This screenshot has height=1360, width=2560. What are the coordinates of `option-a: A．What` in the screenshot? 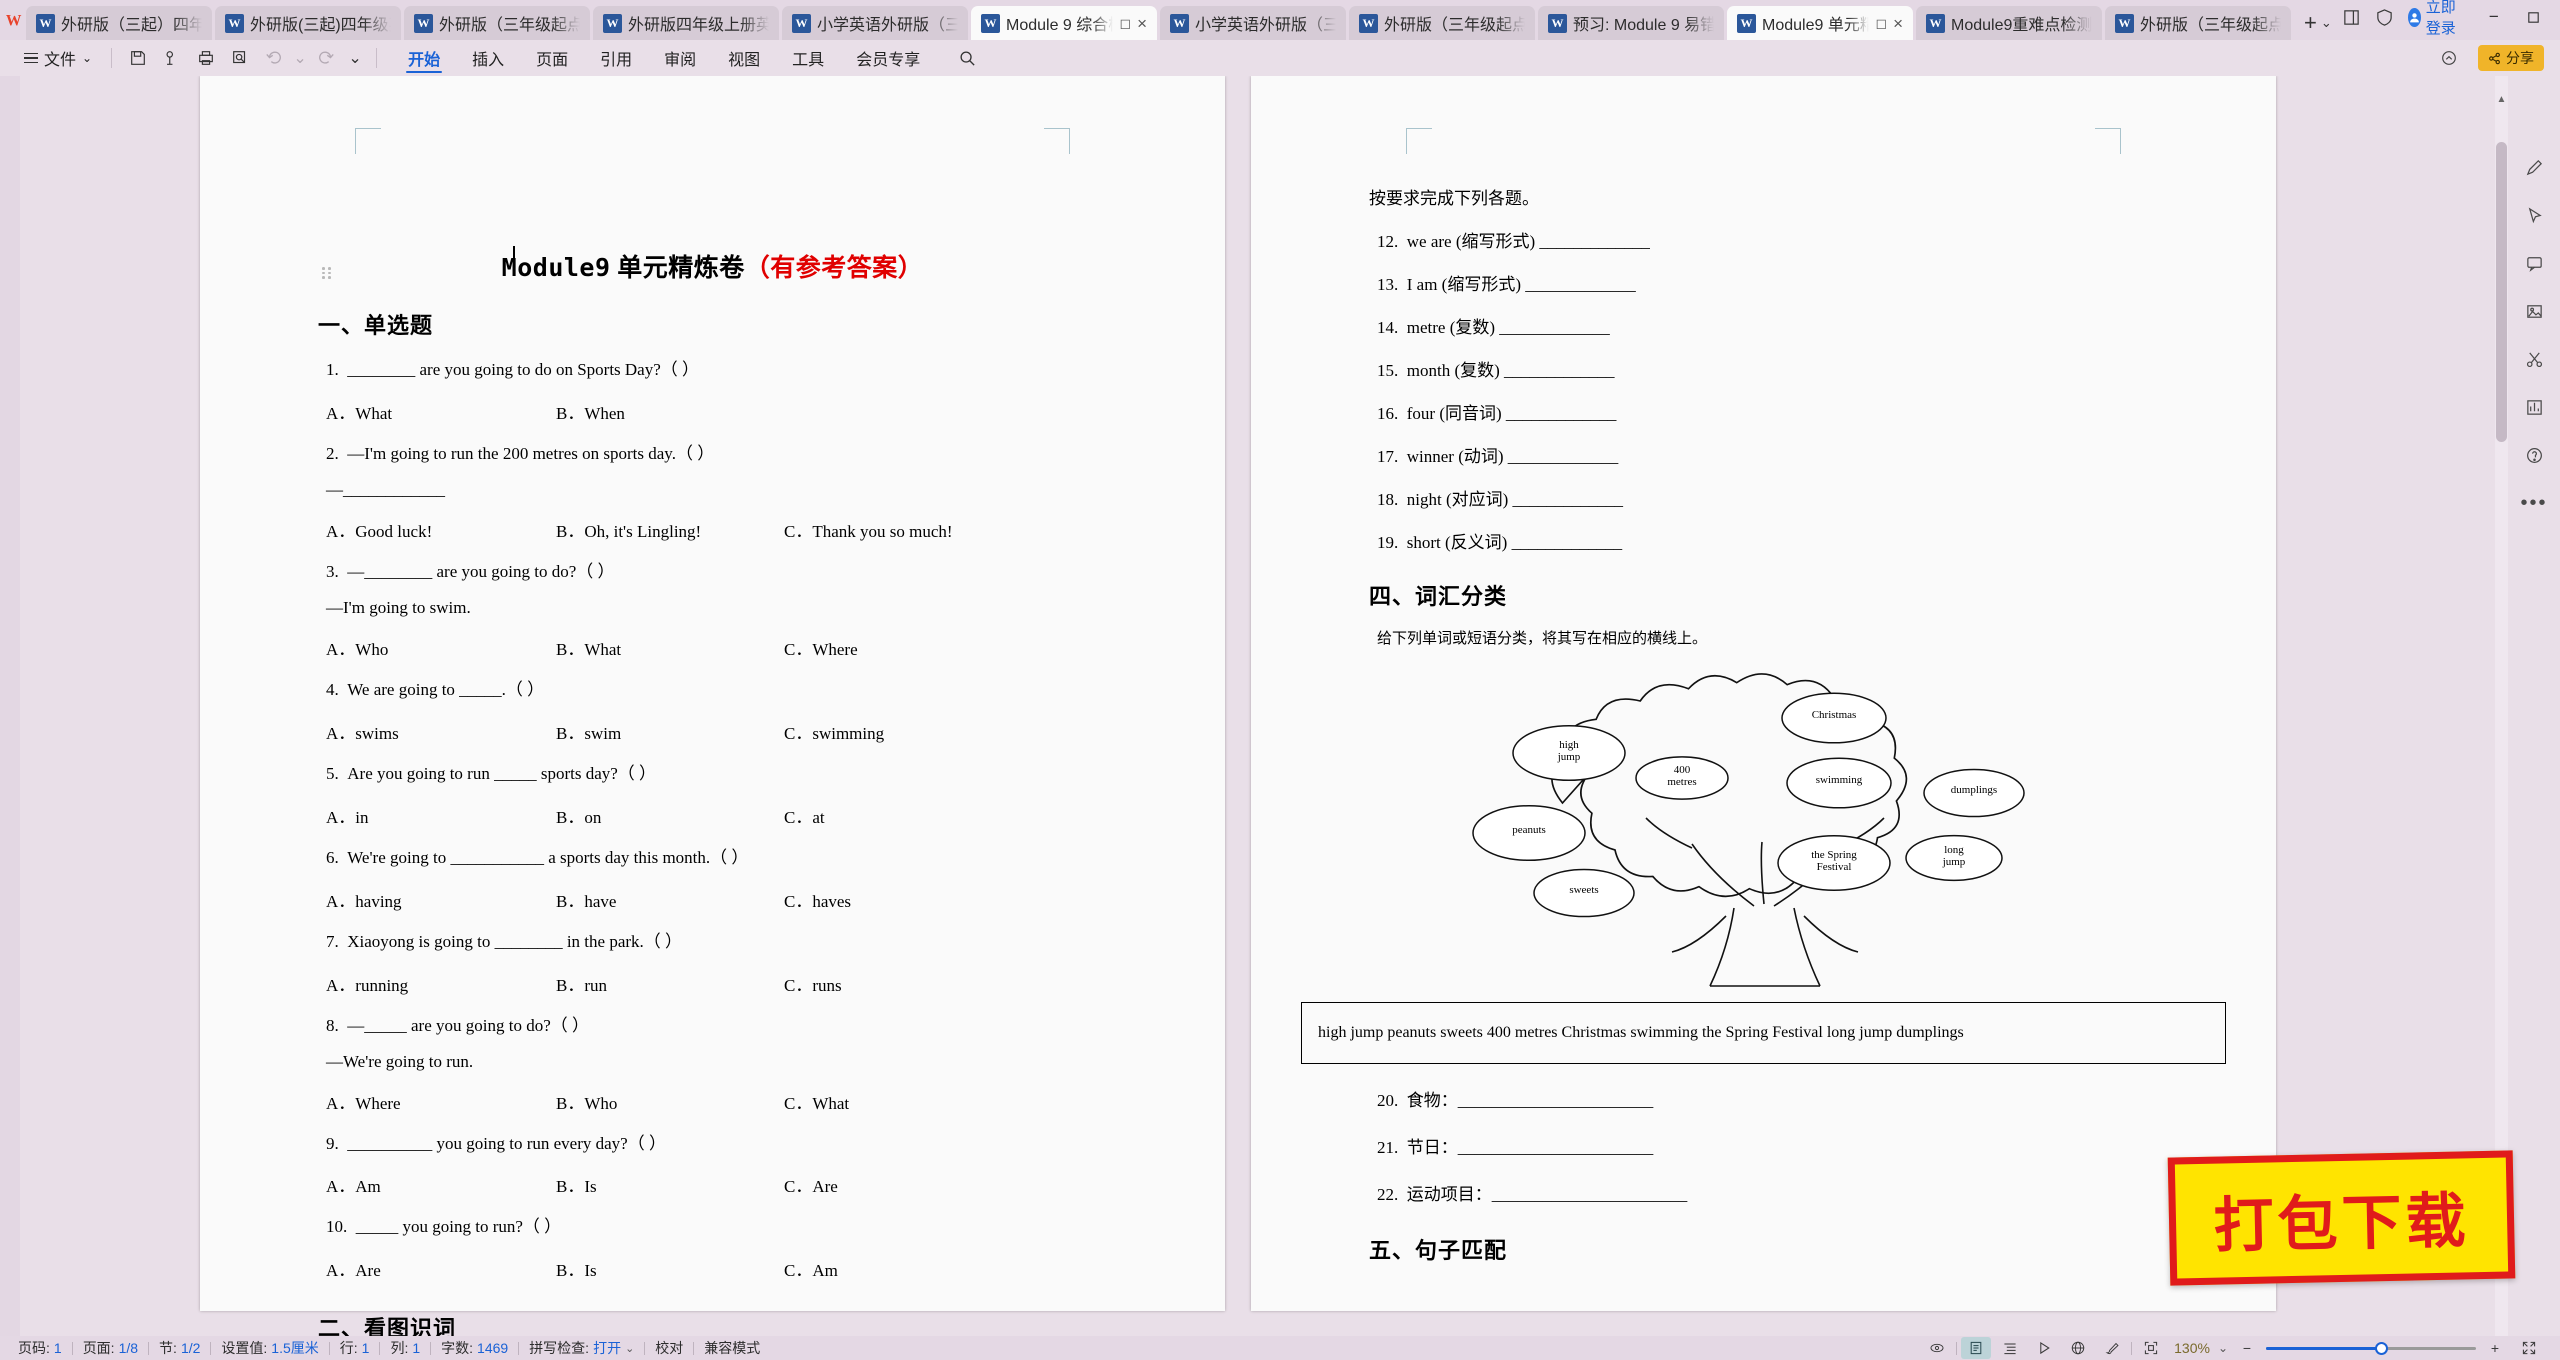 It's located at (441, 411).